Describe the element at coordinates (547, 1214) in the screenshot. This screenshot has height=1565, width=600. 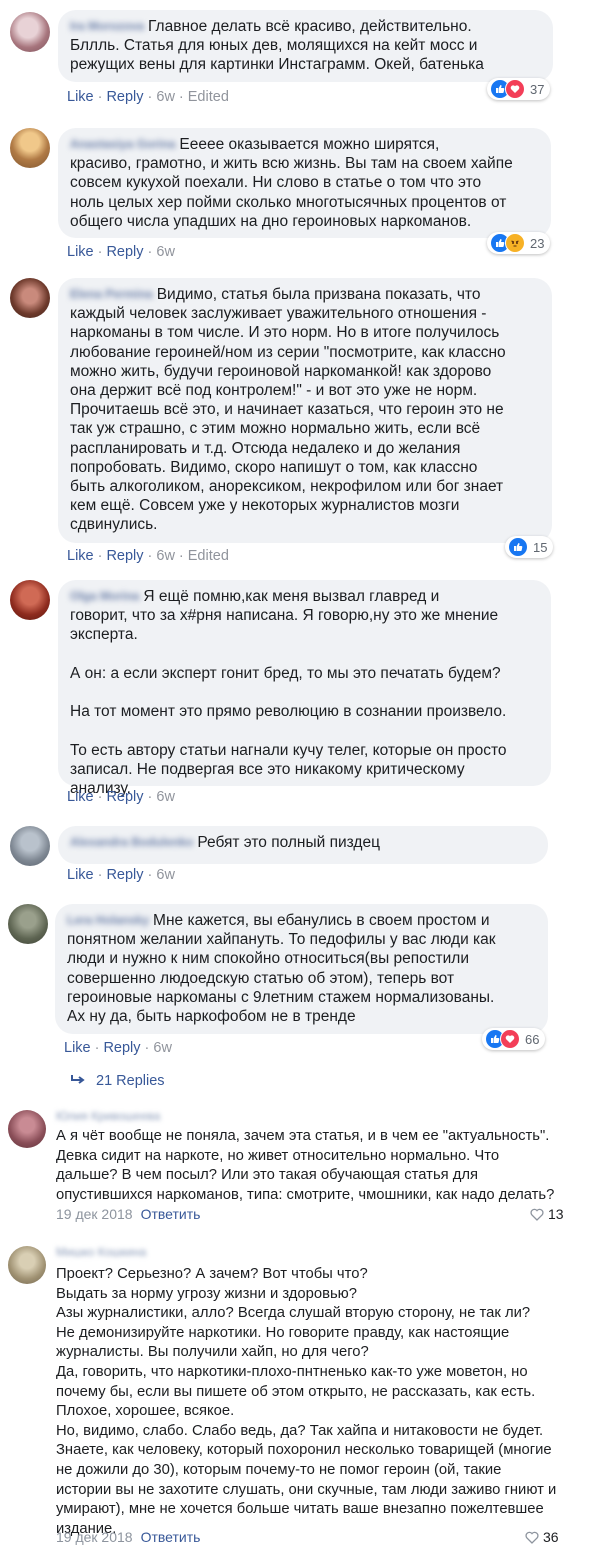
I see `post-like-button: 13` at that location.